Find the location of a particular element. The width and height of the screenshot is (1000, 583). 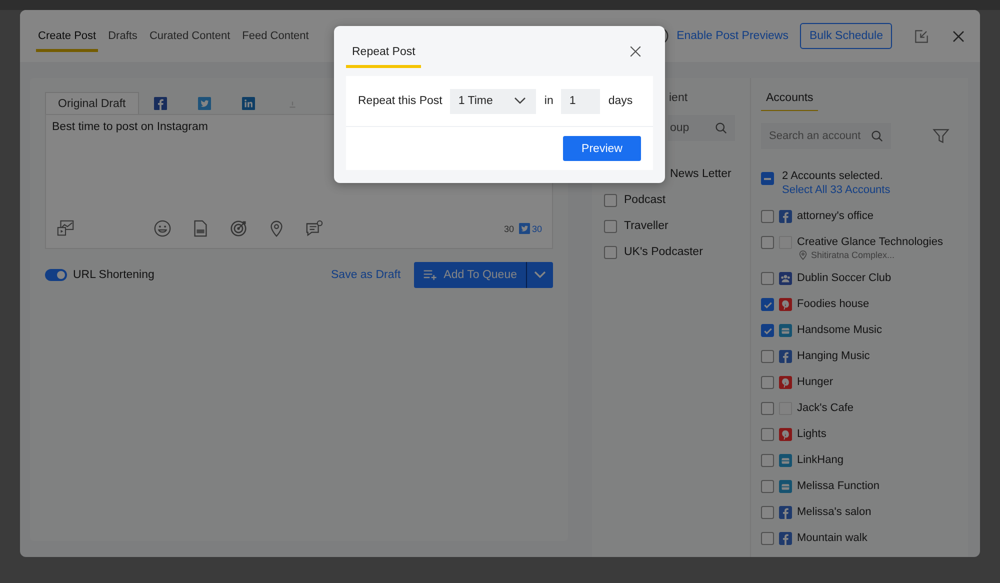

account-name: Mountain walk is located at coordinates (832, 538).